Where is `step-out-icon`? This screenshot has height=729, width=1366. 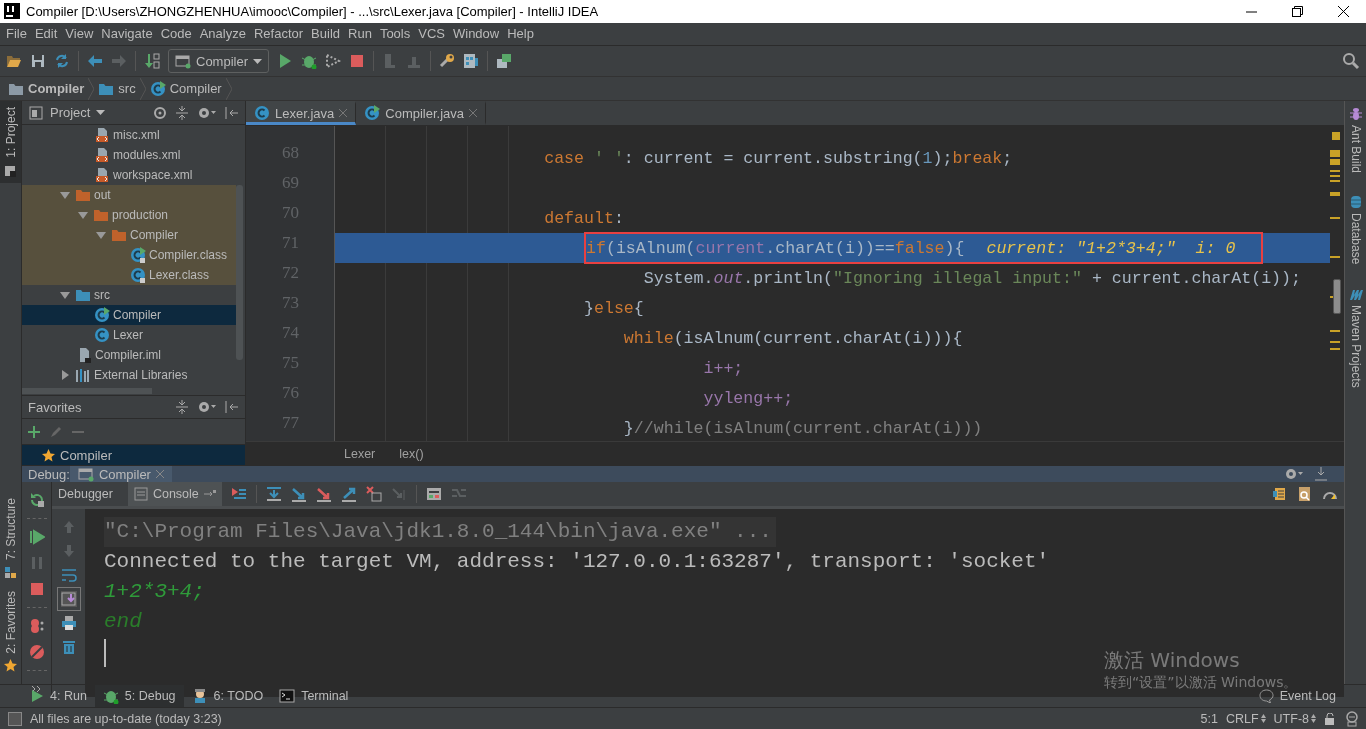
step-out-icon is located at coordinates (348, 494).